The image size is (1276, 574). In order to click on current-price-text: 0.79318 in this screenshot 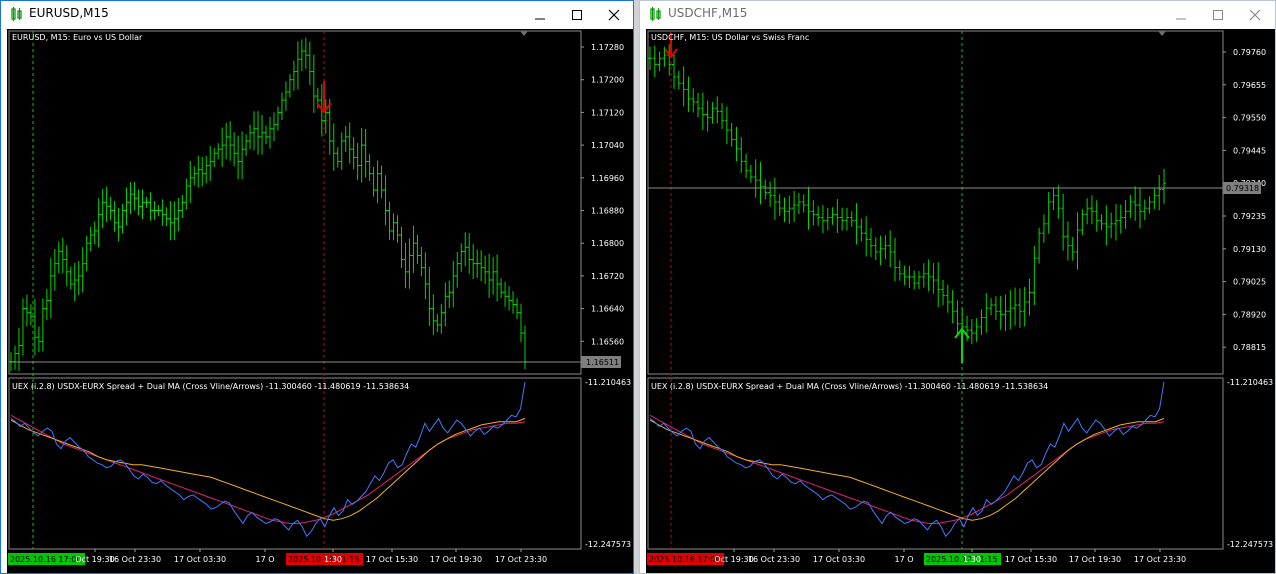, I will do `click(1242, 188)`.